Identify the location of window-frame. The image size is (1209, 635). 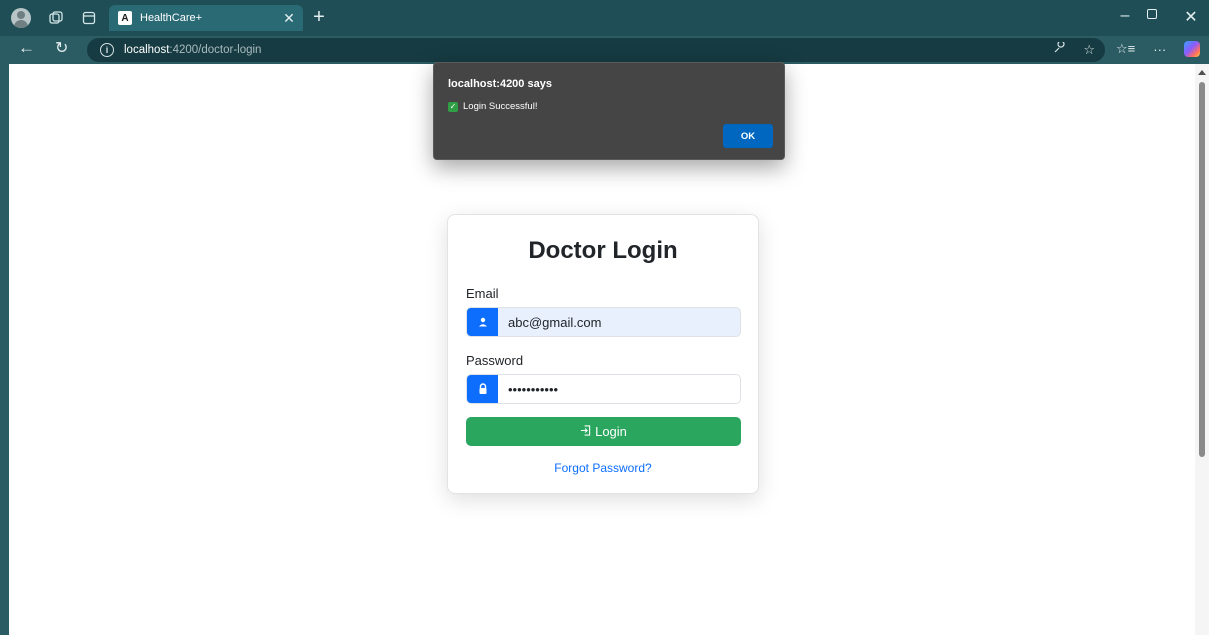
(4, 349).